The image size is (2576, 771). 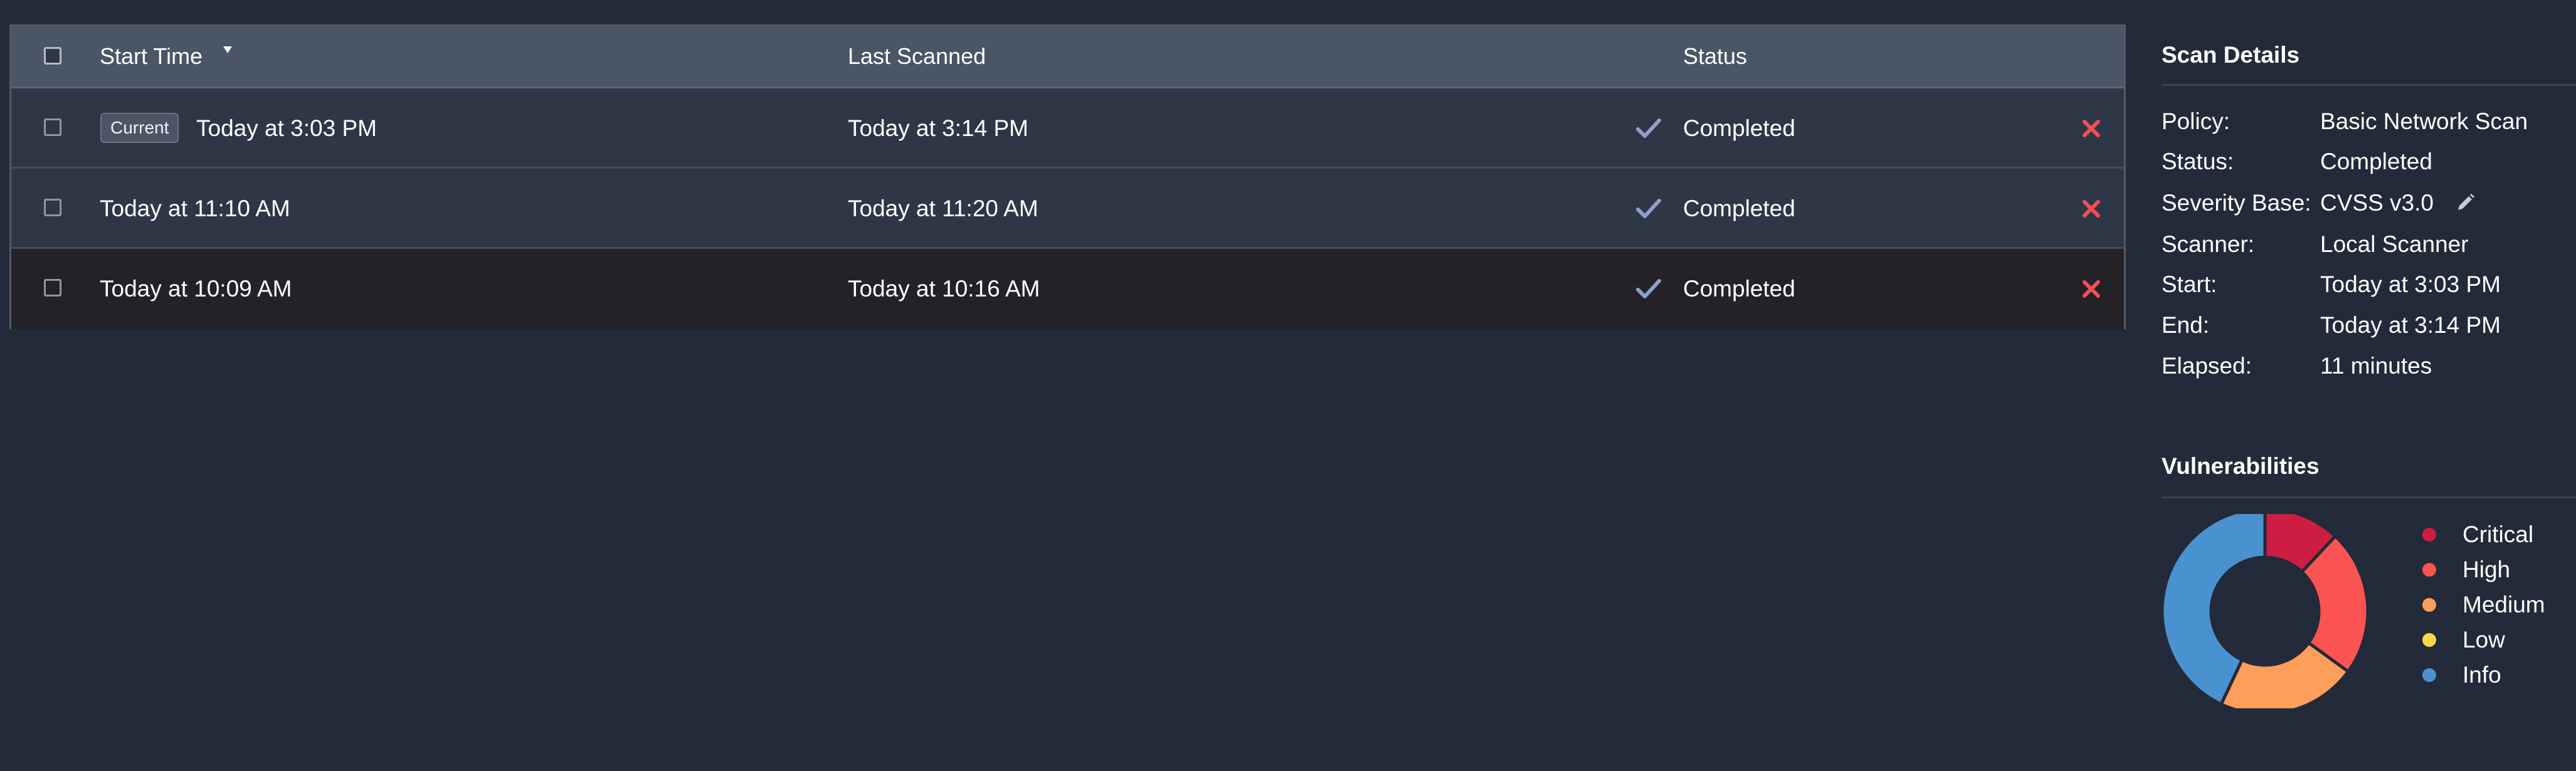 I want to click on column-status: Status, so click(x=1715, y=57).